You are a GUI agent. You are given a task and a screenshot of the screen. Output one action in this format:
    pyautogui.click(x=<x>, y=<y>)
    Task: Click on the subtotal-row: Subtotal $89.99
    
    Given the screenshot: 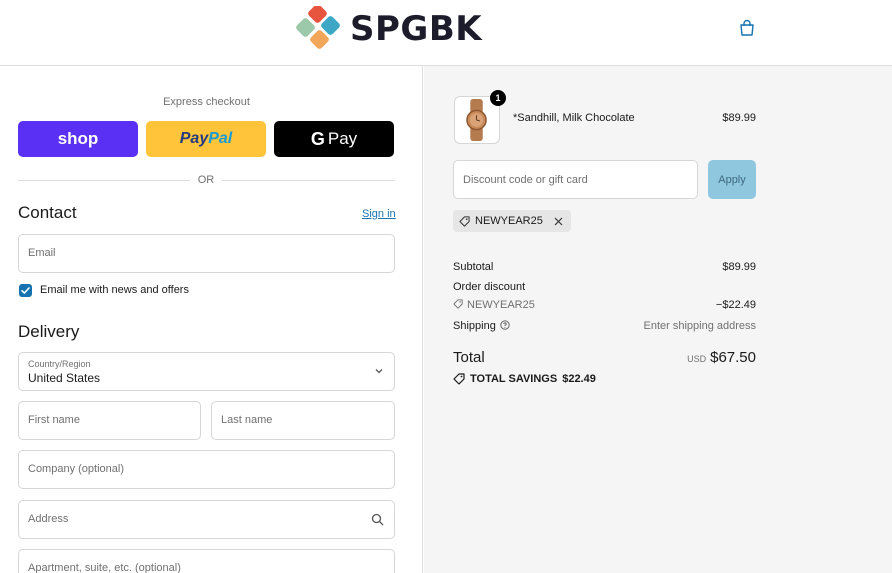 What is the action you would take?
    pyautogui.click(x=604, y=267)
    